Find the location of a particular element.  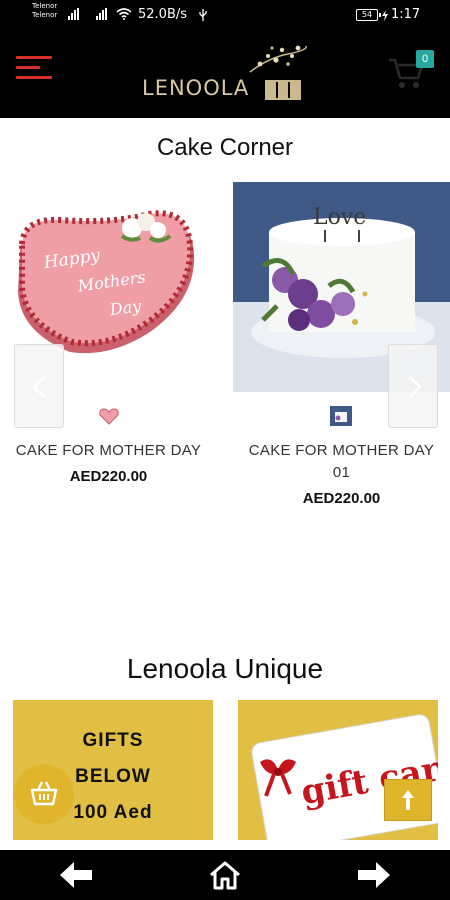

product-name: CAKE FOR MOTHER DAY 01 is located at coordinates (341, 462).